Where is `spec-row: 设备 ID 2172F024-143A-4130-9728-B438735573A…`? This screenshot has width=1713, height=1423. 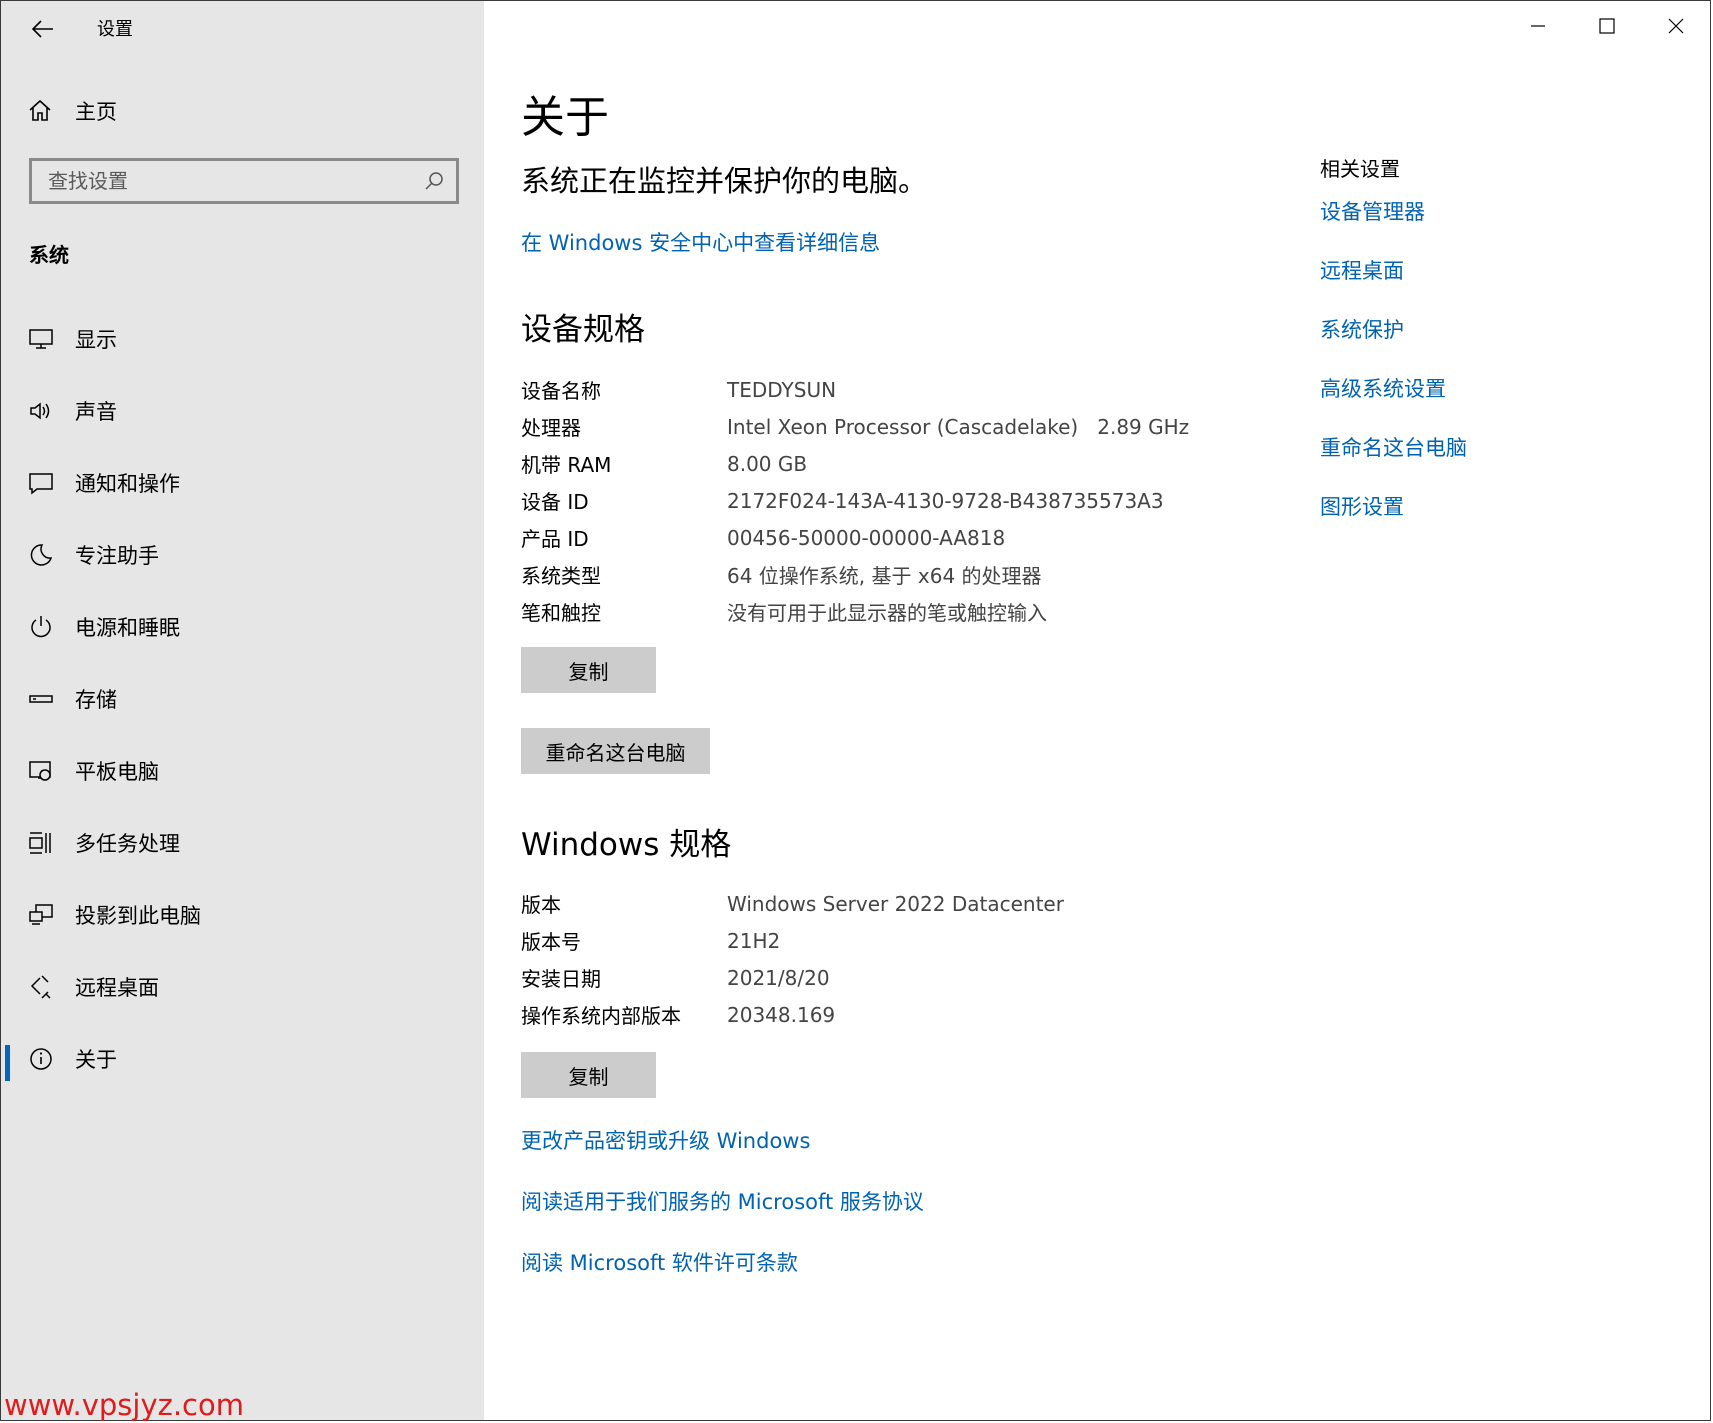
spec-row: 设备 ID 2172F024-143A-4130-9728-B438735573A… is located at coordinates (855, 500).